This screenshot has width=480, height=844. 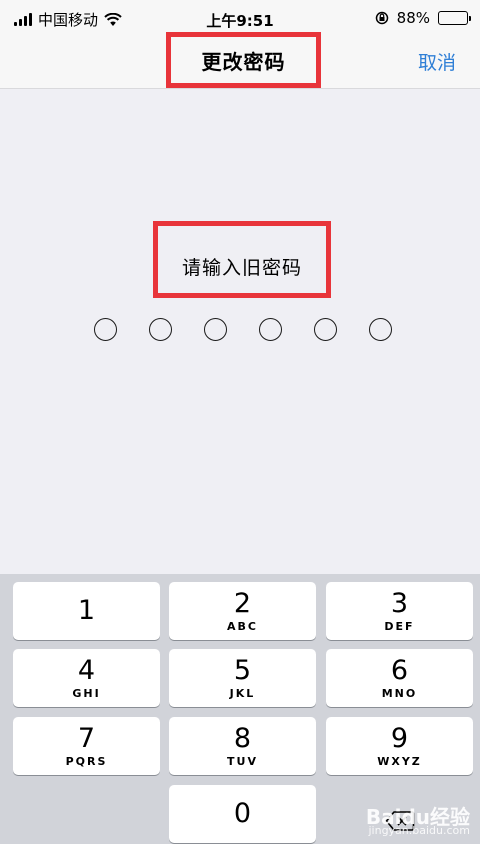 I want to click on key-digit: 4, so click(x=86, y=670).